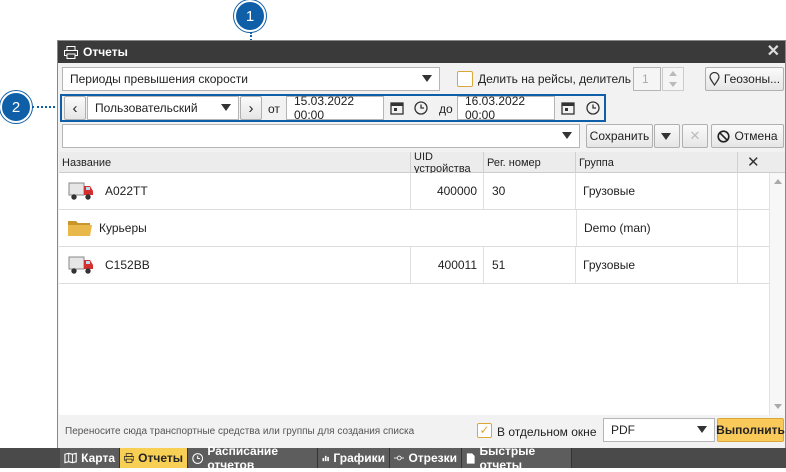  What do you see at coordinates (251, 79) in the screenshot?
I see `report-template-select: Периоды превышения скорости` at bounding box center [251, 79].